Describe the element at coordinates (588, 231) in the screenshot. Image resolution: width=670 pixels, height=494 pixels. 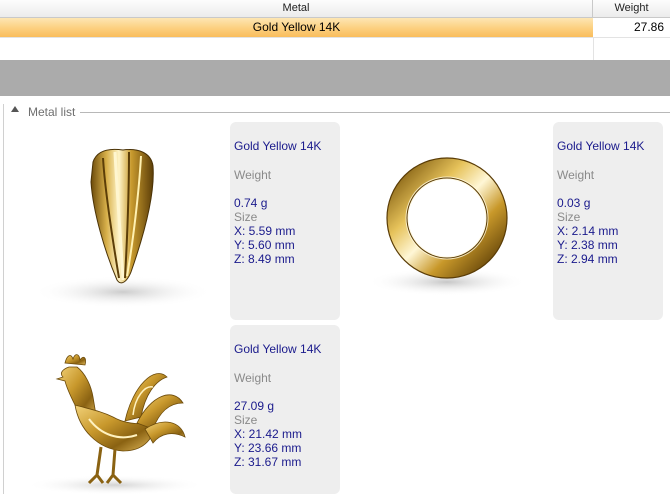
I see `size-x: X: 2.14 mm` at that location.